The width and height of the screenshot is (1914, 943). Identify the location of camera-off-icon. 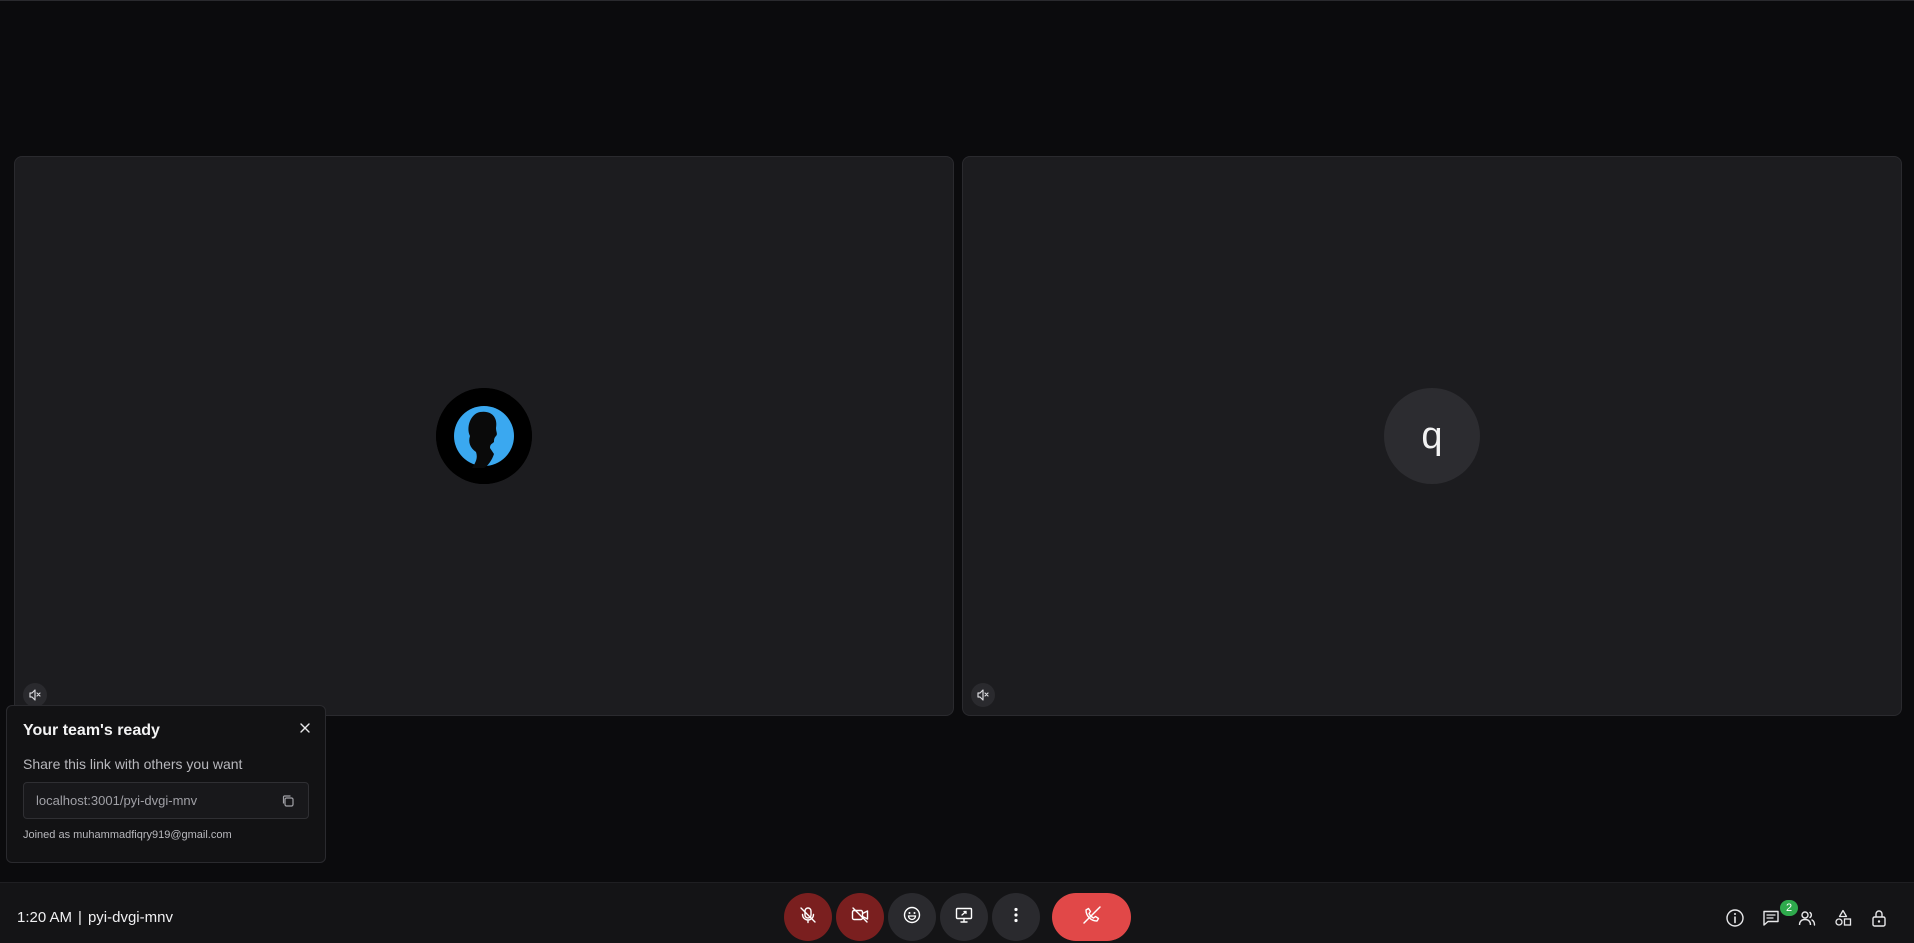
(860, 917).